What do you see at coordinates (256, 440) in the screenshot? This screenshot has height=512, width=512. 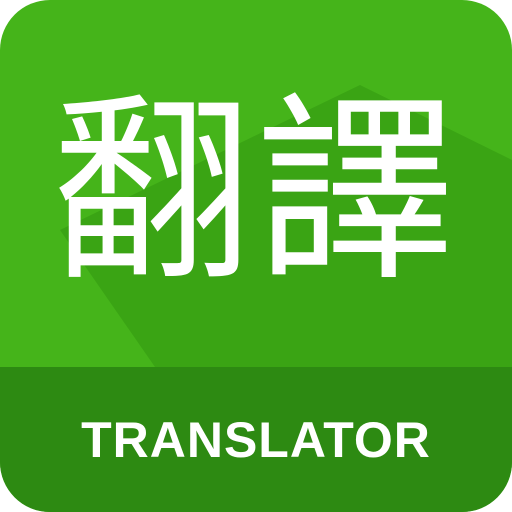 I see `translator-label: TRANSLATOR` at bounding box center [256, 440].